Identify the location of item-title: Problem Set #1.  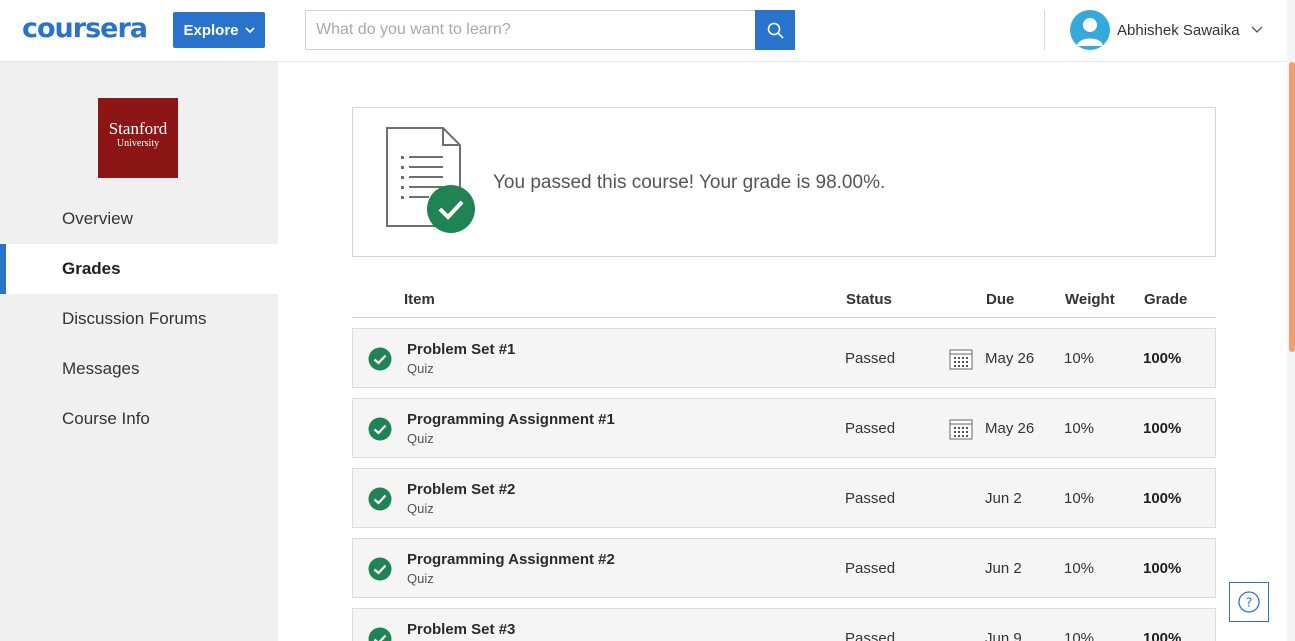
(461, 349).